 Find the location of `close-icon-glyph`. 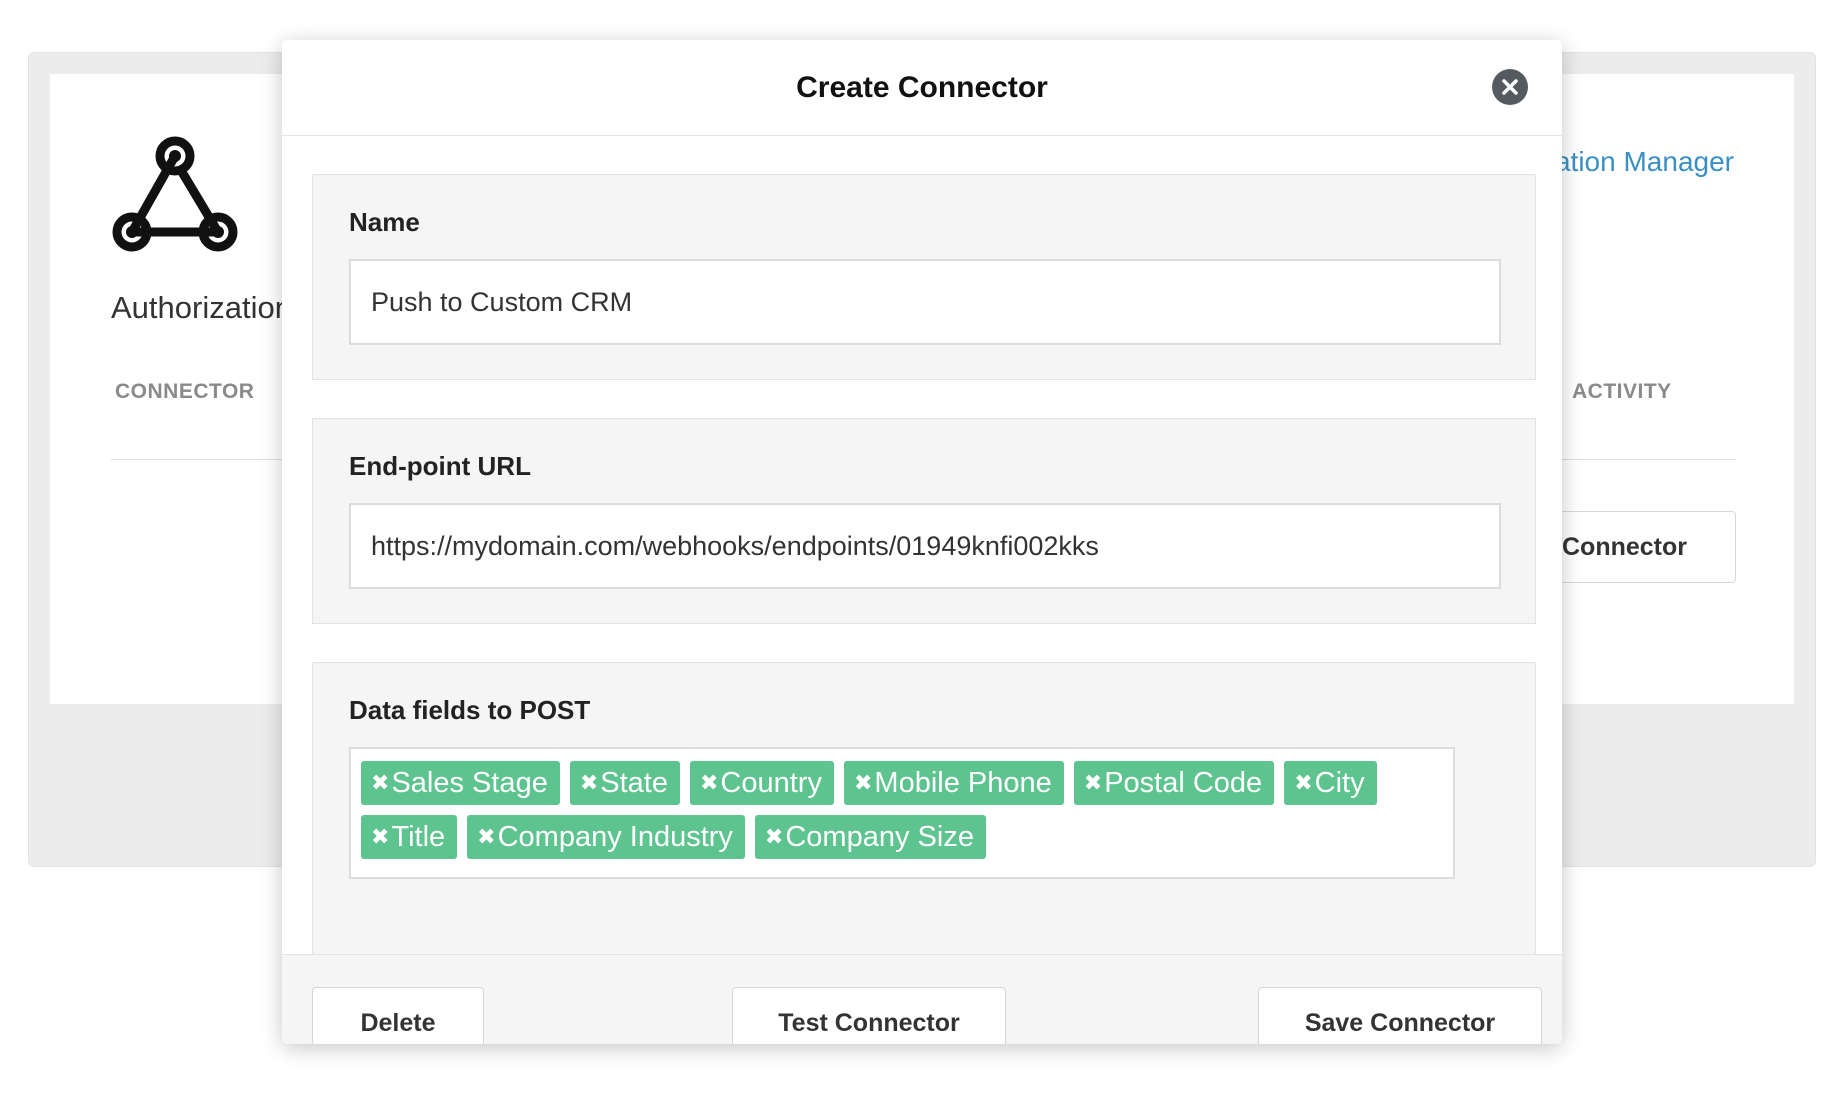

close-icon-glyph is located at coordinates (1510, 87).